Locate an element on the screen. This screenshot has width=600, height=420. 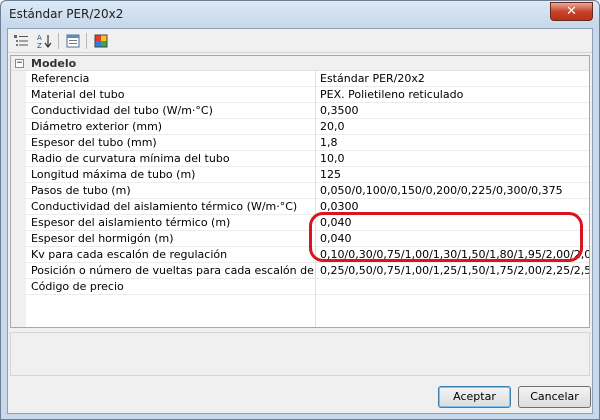
property-value: 0,3500 is located at coordinates (452, 111).